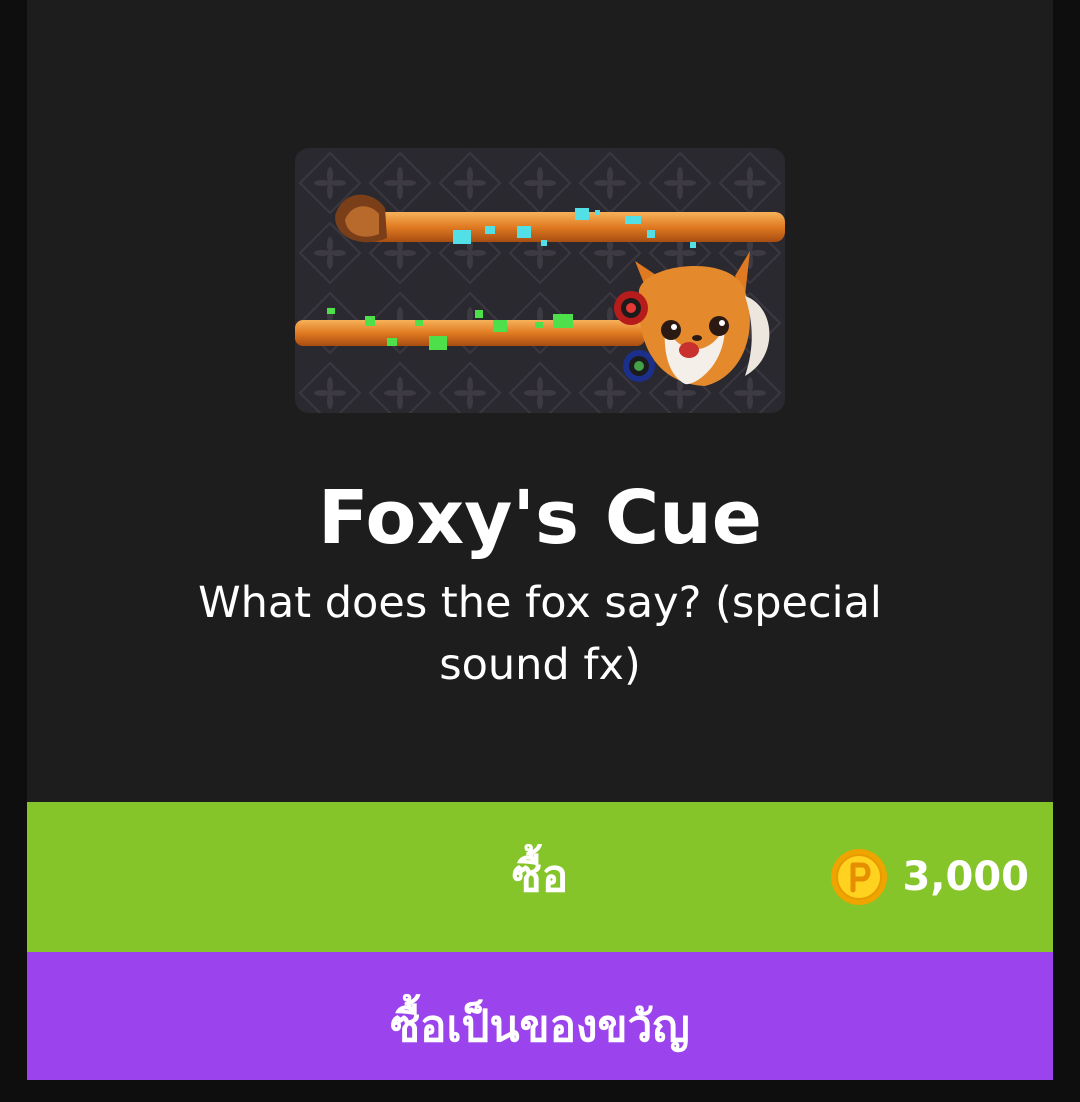  What do you see at coordinates (540, 1016) in the screenshot?
I see `buy-as-gift-button: ซื้อเป็นของขวัญ` at bounding box center [540, 1016].